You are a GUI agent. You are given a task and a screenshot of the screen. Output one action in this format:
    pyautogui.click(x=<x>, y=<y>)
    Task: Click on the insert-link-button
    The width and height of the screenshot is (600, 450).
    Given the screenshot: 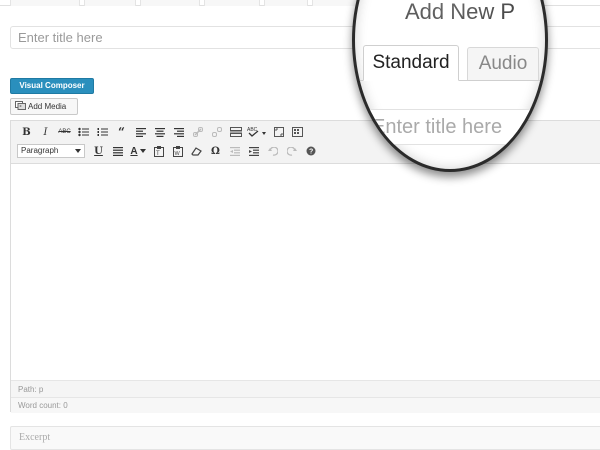 What is the action you would take?
    pyautogui.click(x=197, y=132)
    